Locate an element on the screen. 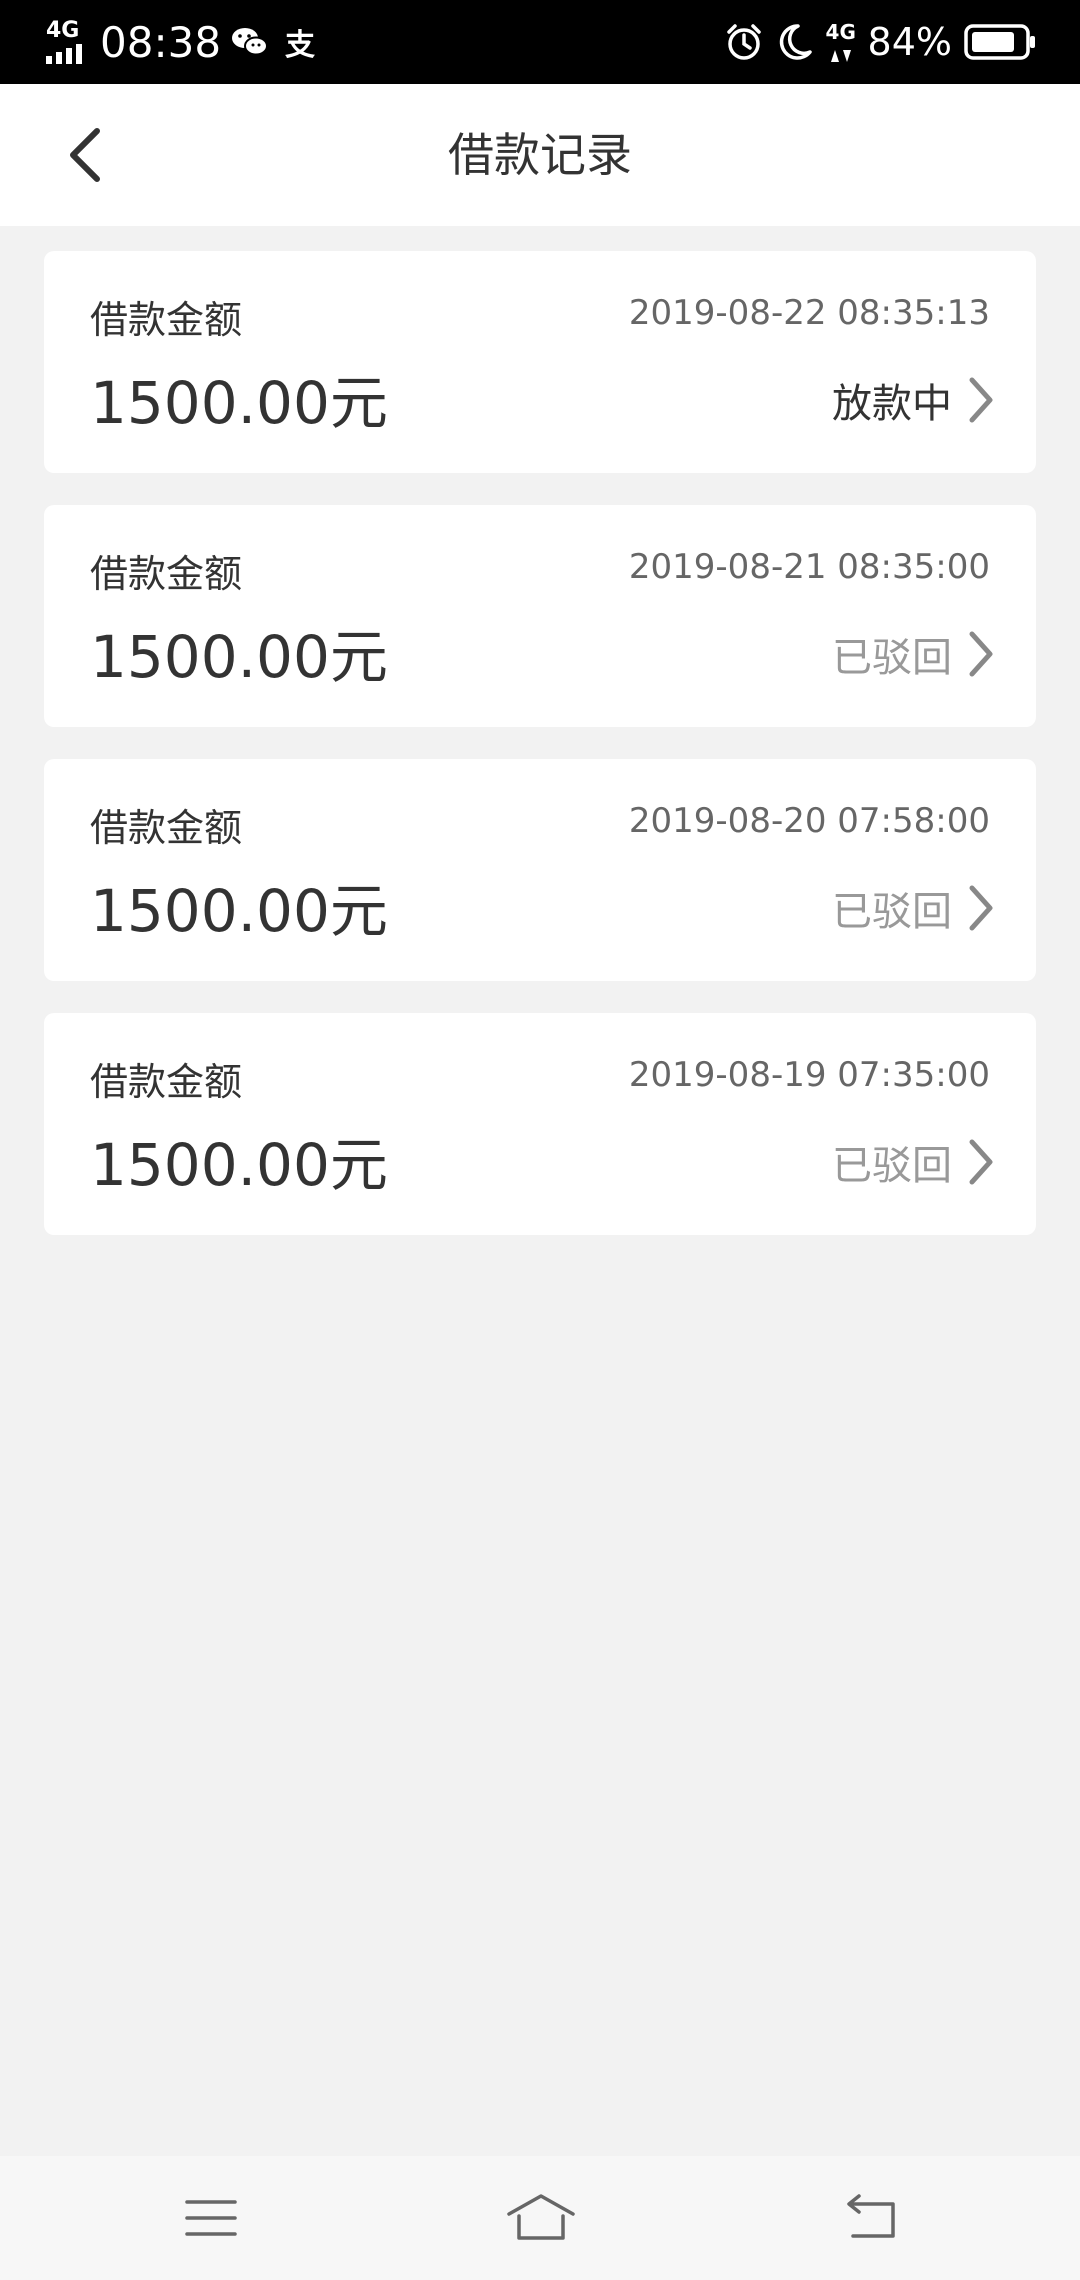  loan-status-link: 放款中 is located at coordinates (914, 400).